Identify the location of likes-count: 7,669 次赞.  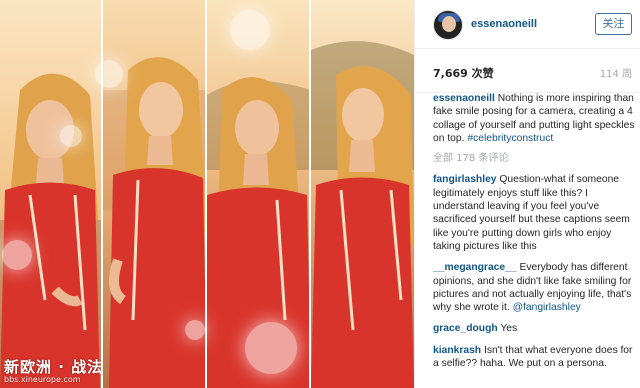
(463, 73).